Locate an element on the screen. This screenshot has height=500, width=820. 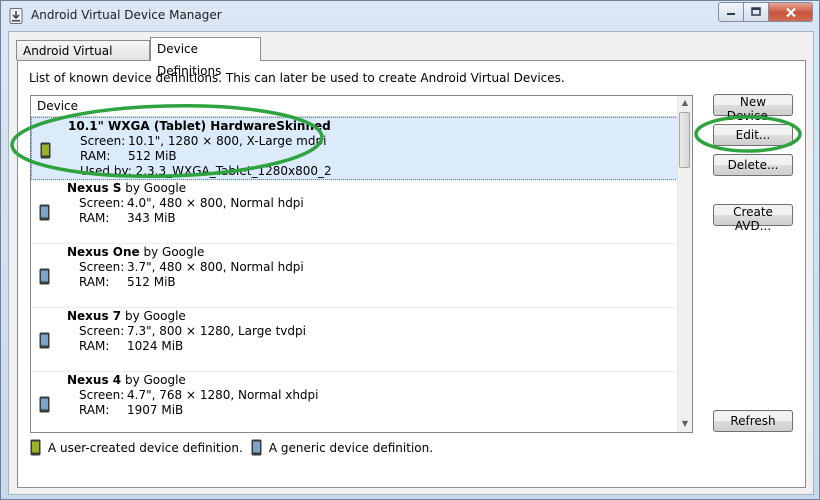
minimize-button is located at coordinates (731, 12).